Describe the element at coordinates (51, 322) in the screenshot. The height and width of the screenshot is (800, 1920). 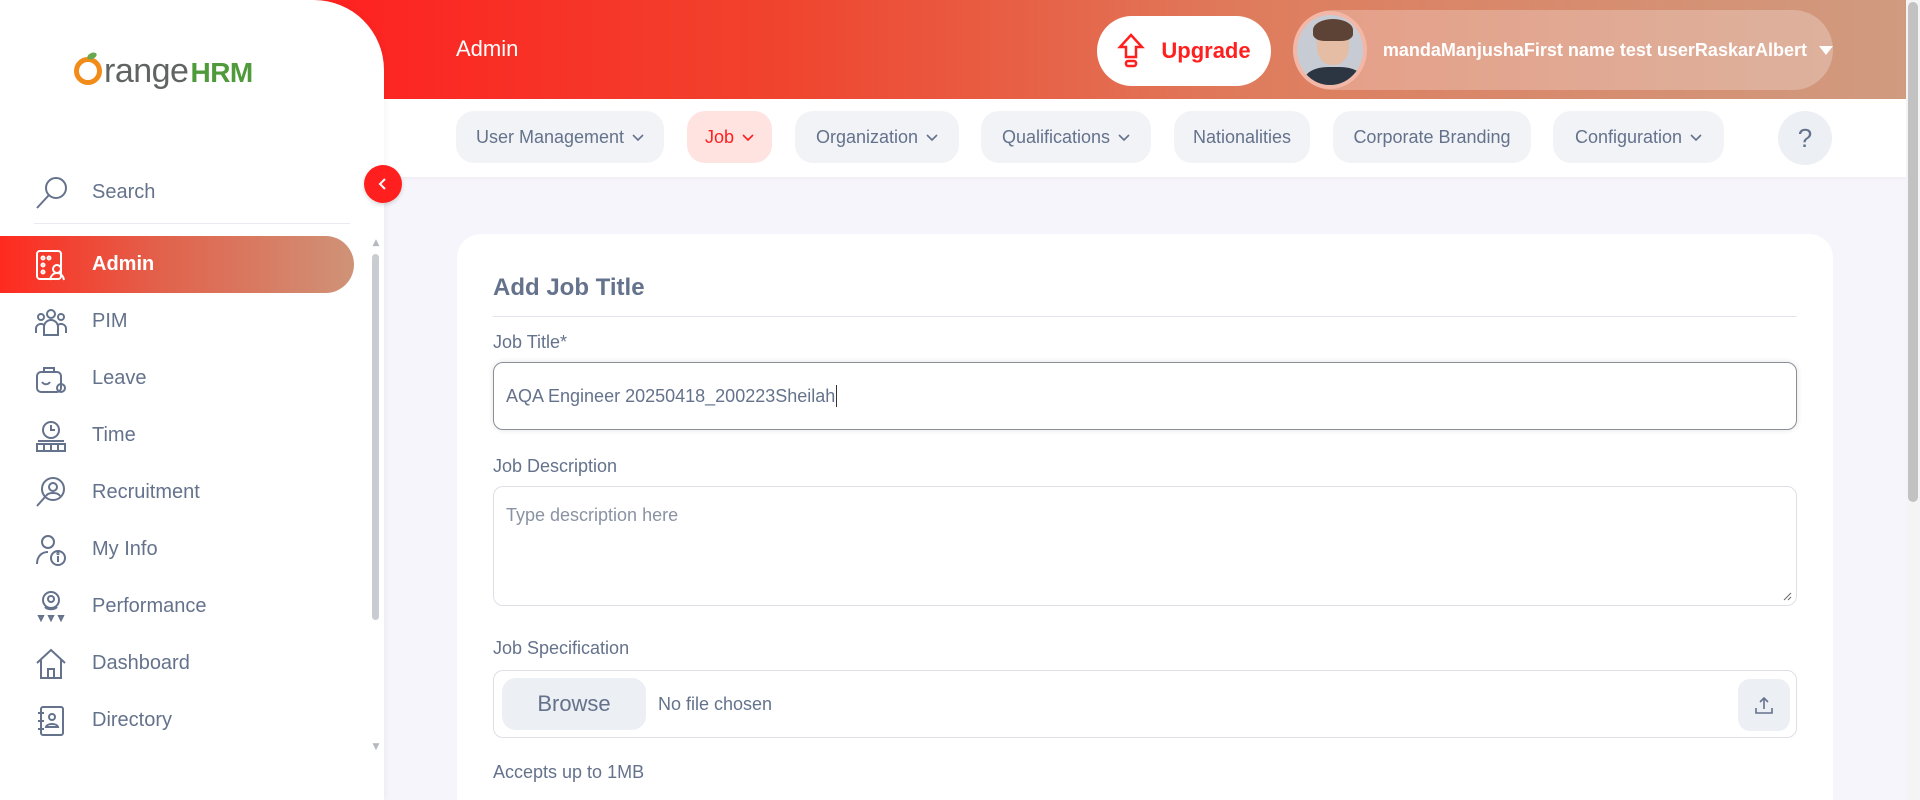
I see `pim-icon` at that location.